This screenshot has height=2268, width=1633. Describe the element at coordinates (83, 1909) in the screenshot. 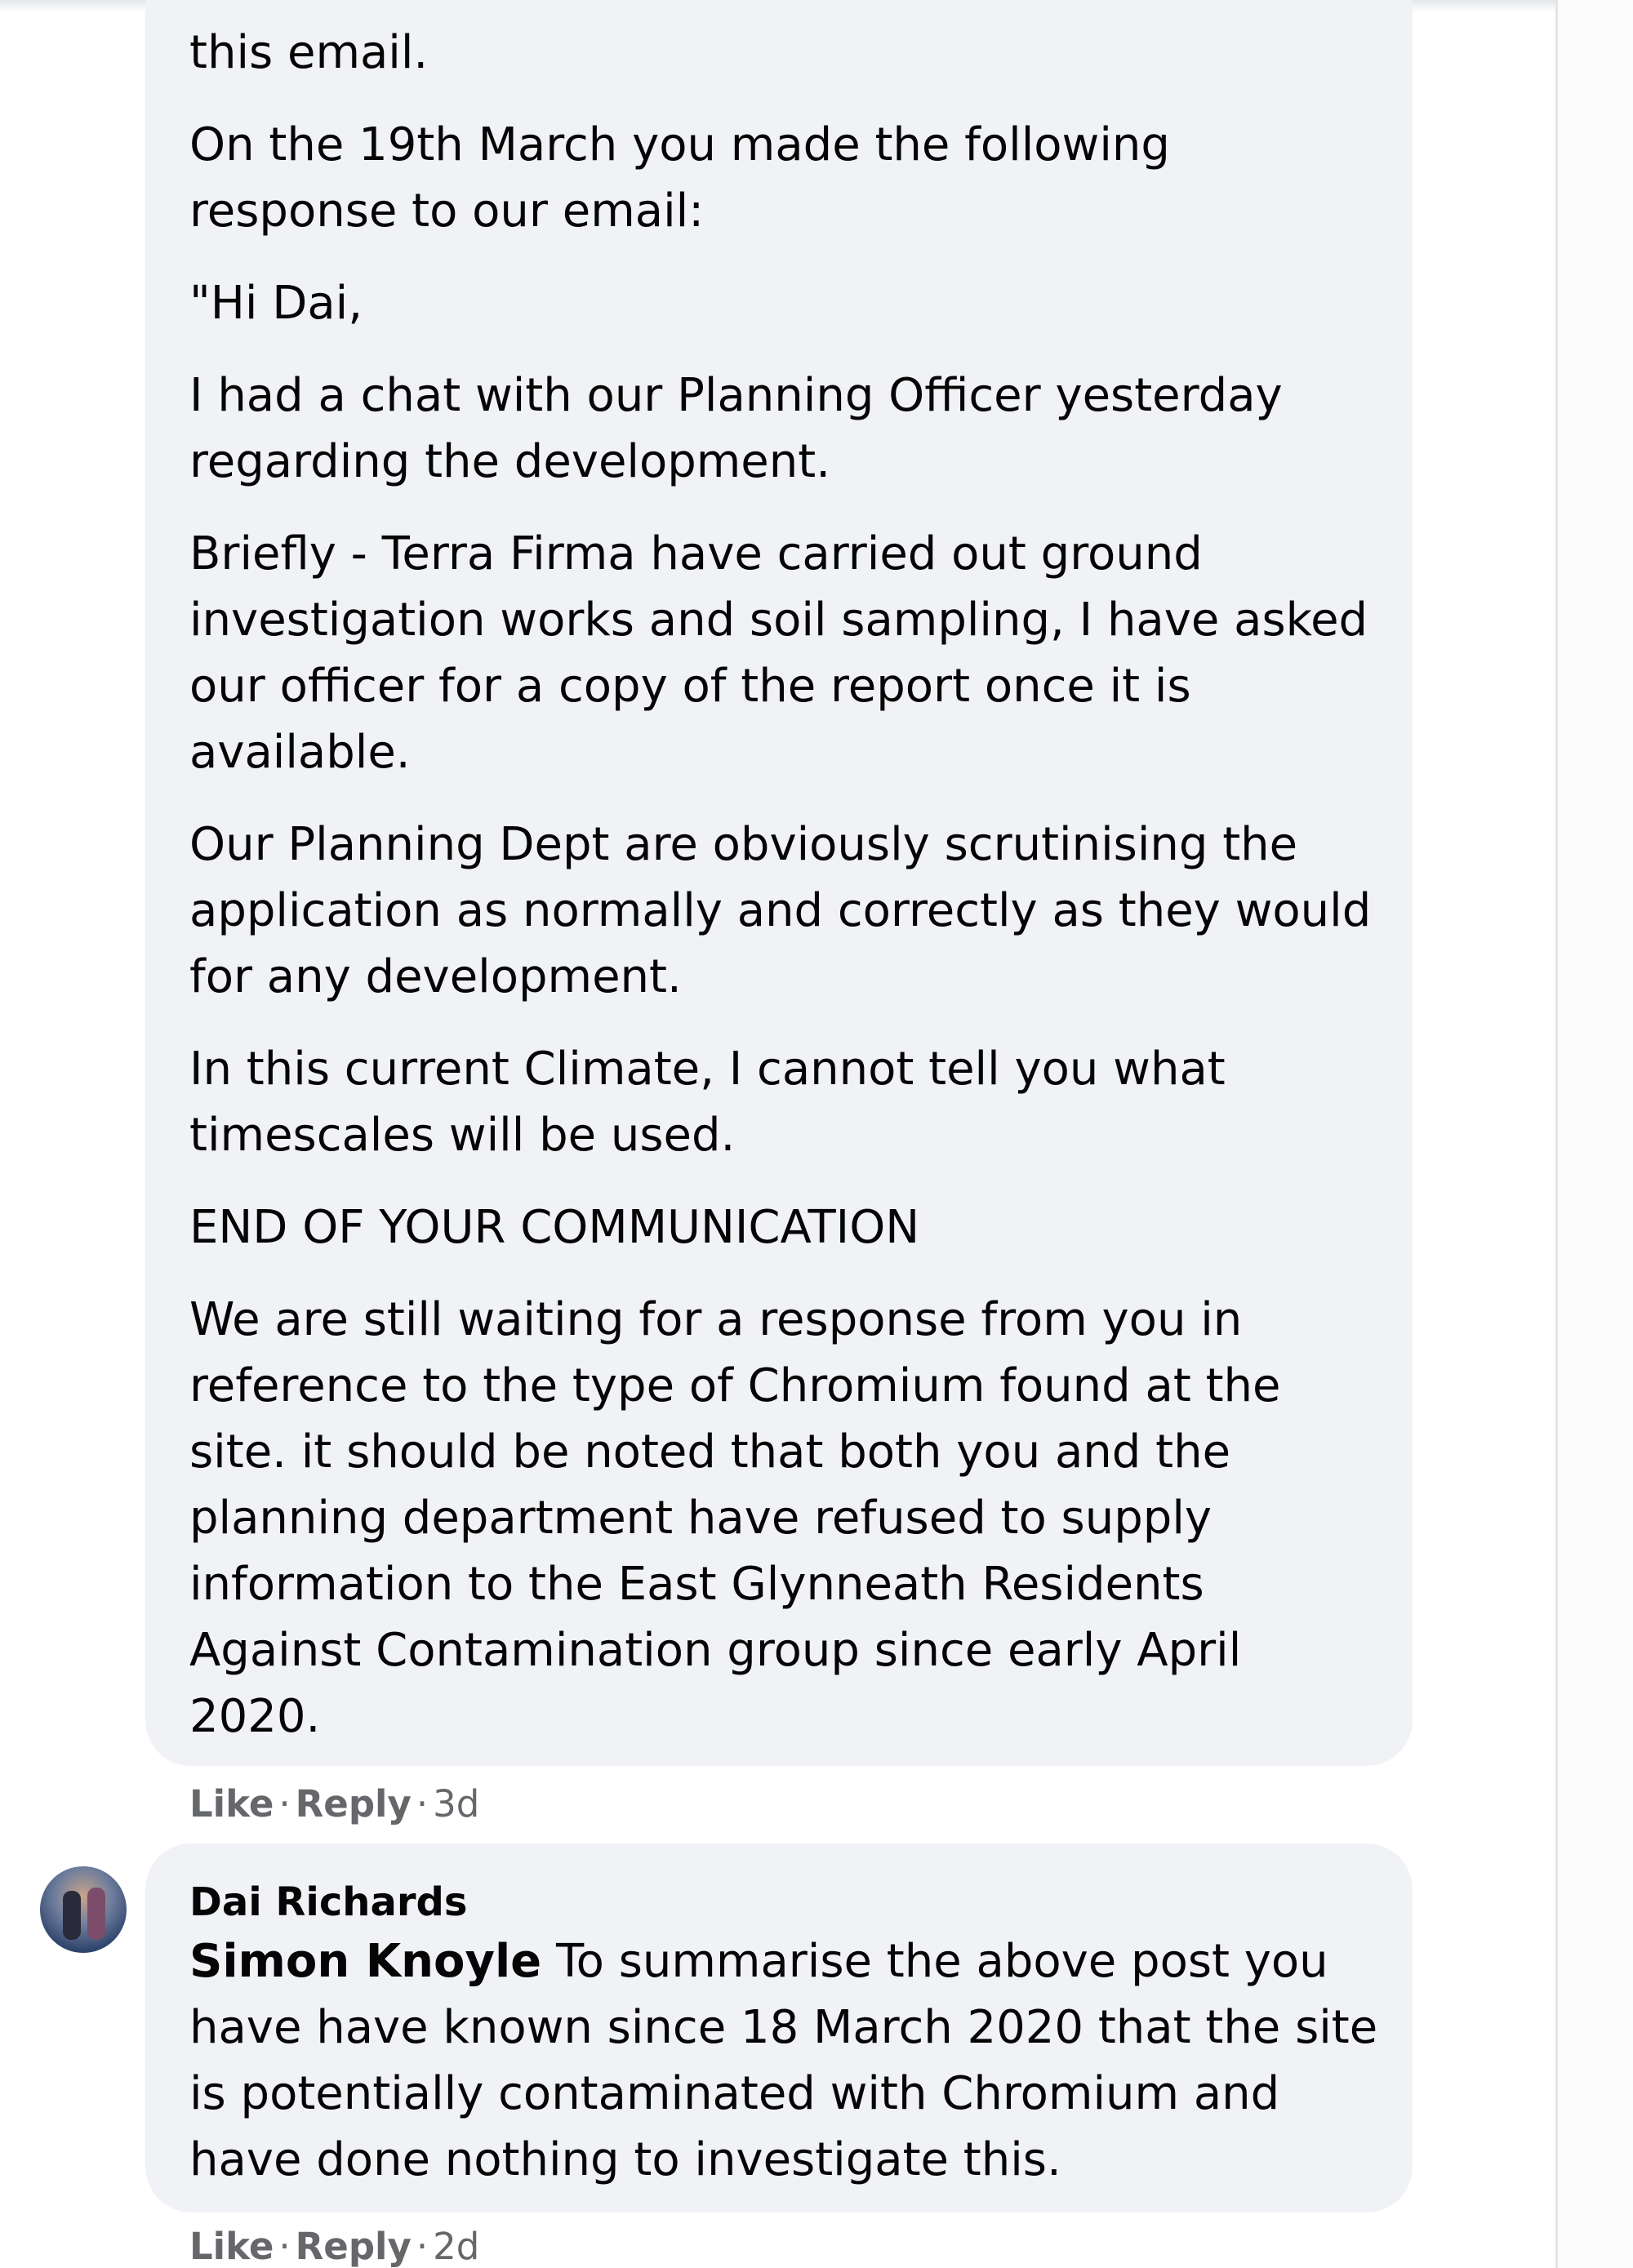

I see `avatar` at that location.